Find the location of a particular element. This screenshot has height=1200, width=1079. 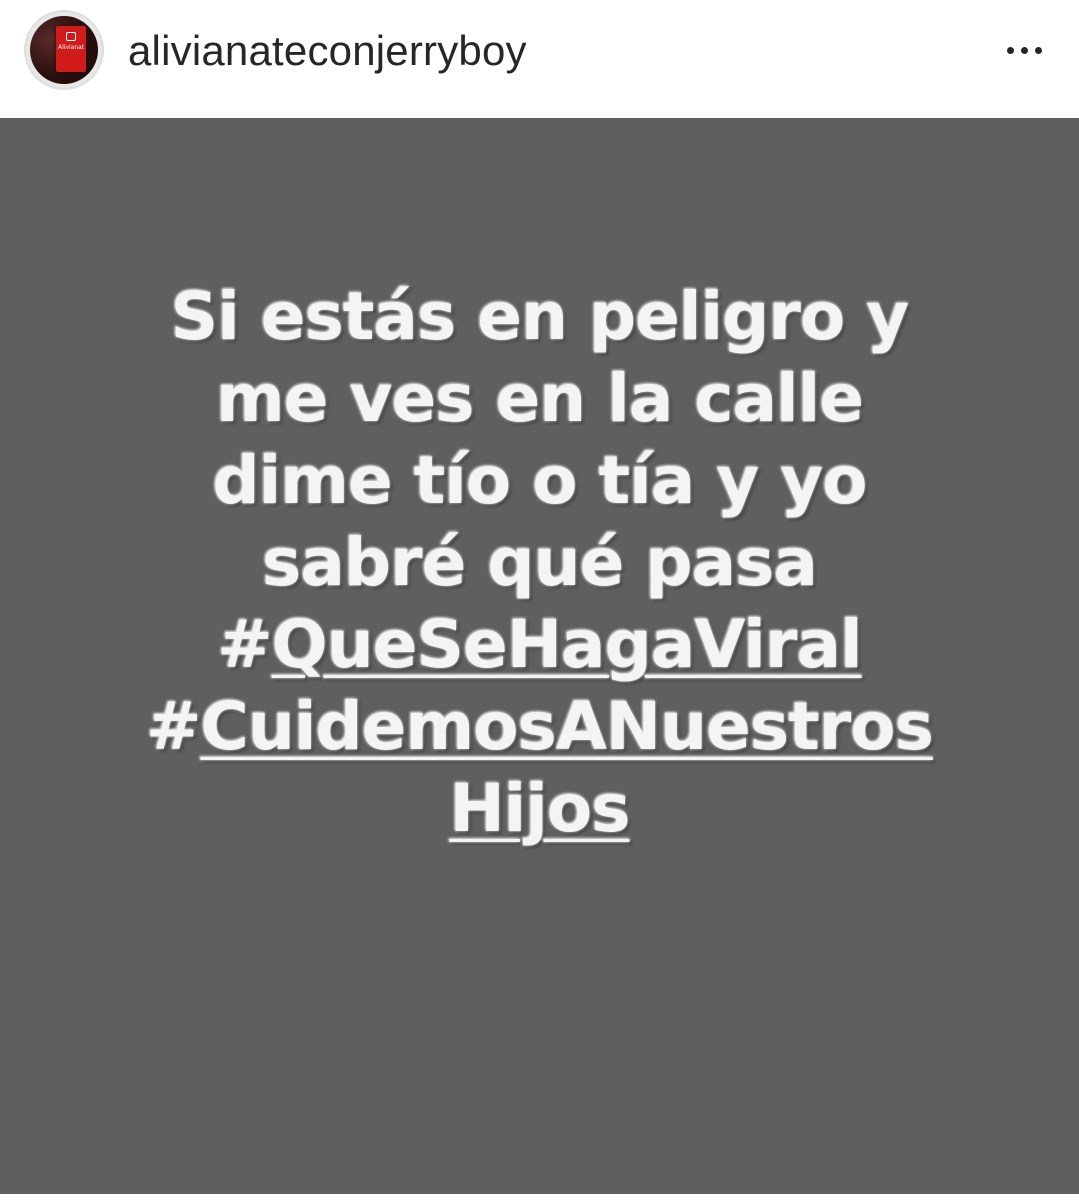

image-text-line: sabré qué pasa is located at coordinates (540, 562).